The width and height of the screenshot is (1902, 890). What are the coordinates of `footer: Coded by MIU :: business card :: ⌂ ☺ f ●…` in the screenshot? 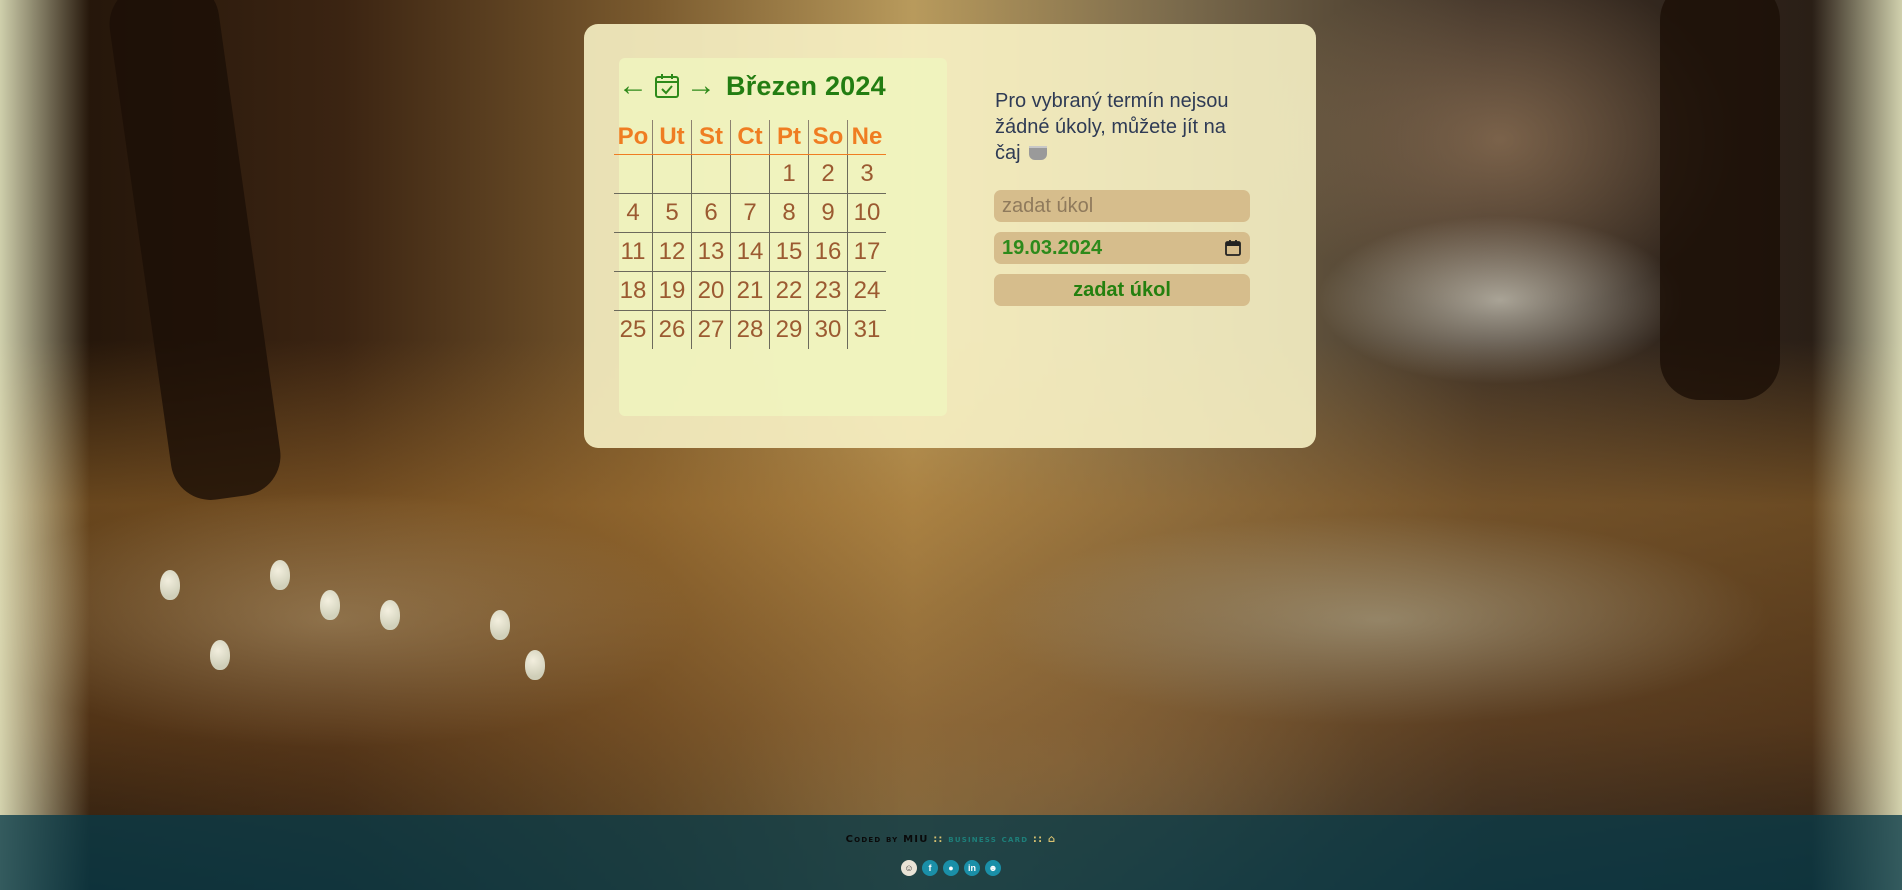 It's located at (951, 852).